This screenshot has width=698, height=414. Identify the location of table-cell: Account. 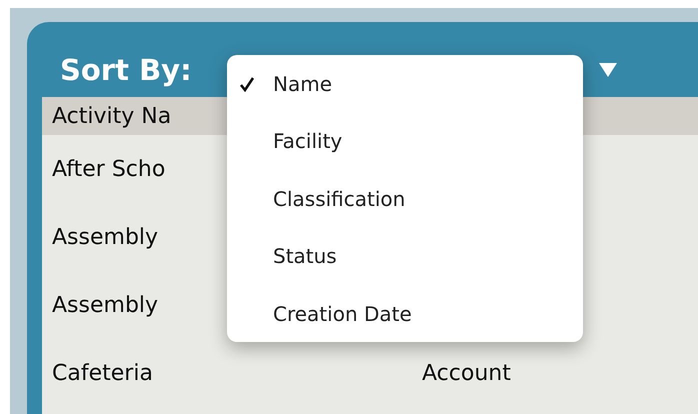
(466, 373).